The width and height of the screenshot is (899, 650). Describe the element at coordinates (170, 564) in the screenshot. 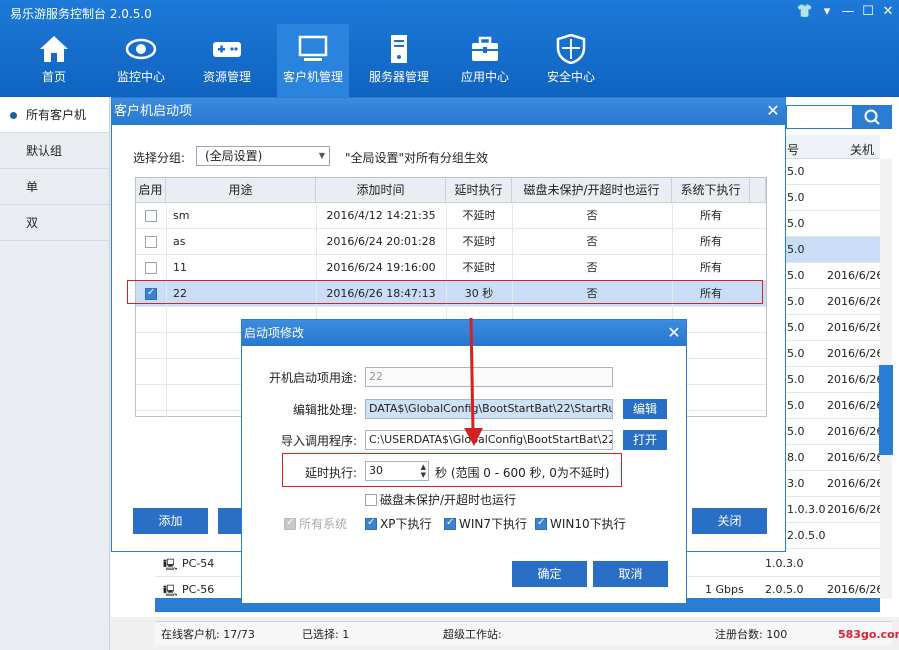

I see `pc-icon: 🖳` at that location.